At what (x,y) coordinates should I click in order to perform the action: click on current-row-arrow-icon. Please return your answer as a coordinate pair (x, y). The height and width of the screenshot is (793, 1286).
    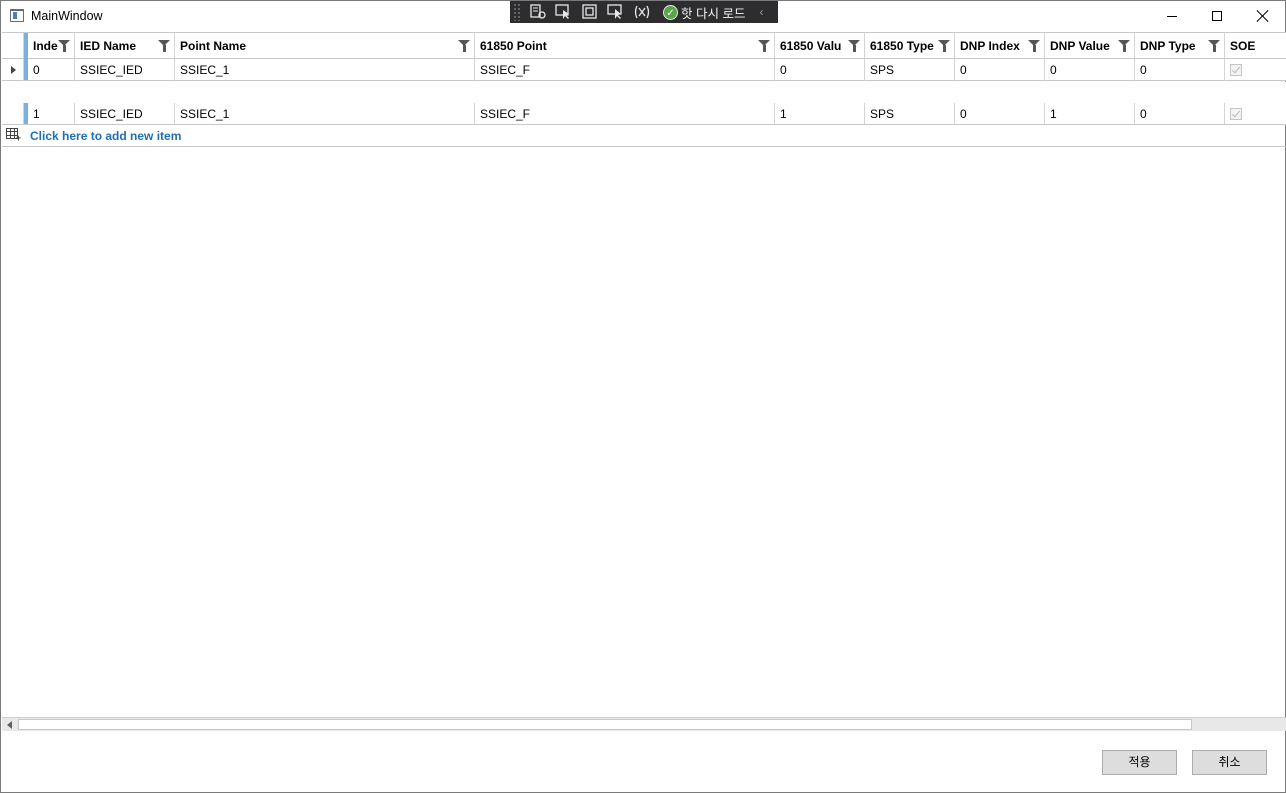
    Looking at the image, I should click on (13, 70).